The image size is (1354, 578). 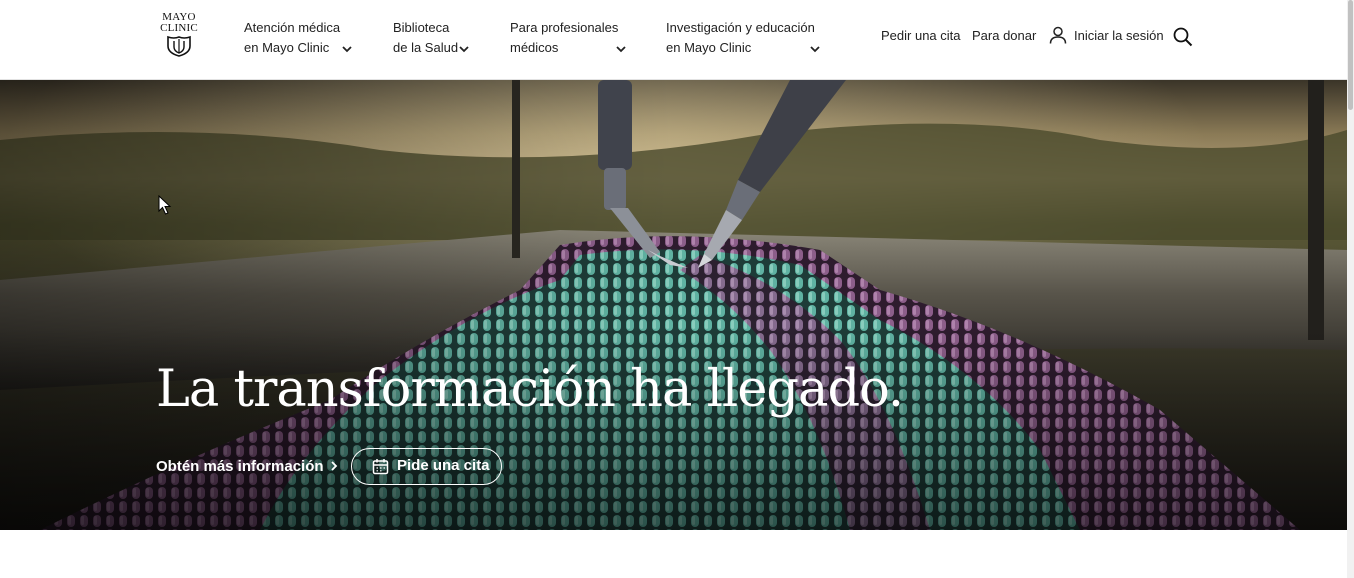 What do you see at coordinates (921, 36) in the screenshot?
I see `pedir-cita-link: Pedir una cita` at bounding box center [921, 36].